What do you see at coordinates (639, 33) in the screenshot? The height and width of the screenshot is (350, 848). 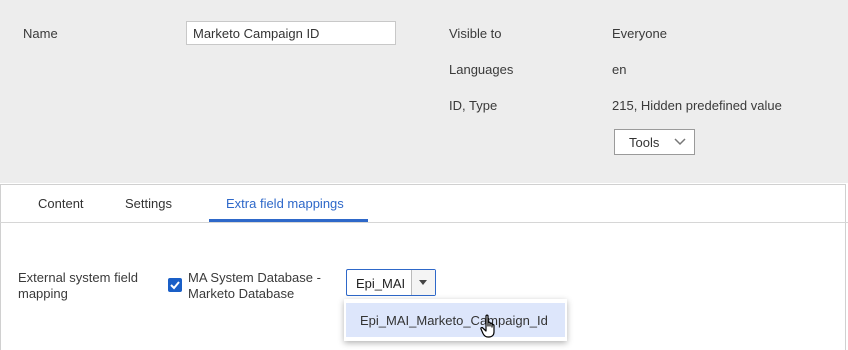 I see `visible-to-value: Everyone` at bounding box center [639, 33].